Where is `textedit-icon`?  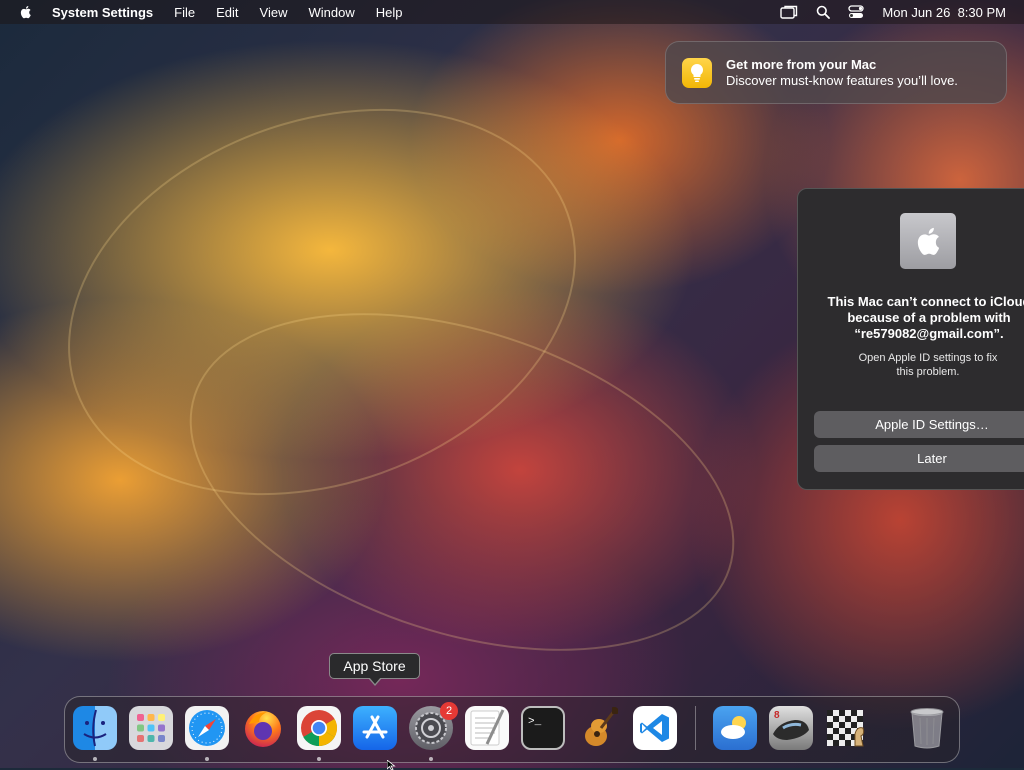 textedit-icon is located at coordinates (487, 728).